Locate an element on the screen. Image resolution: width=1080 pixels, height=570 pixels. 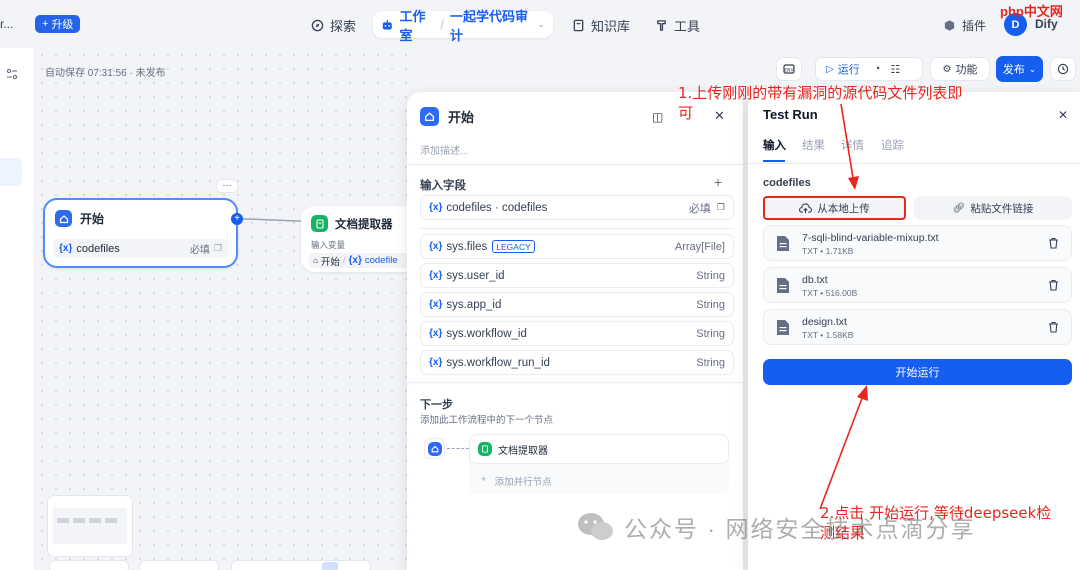
field-name: sys.app_id is located at coordinates (474, 304).